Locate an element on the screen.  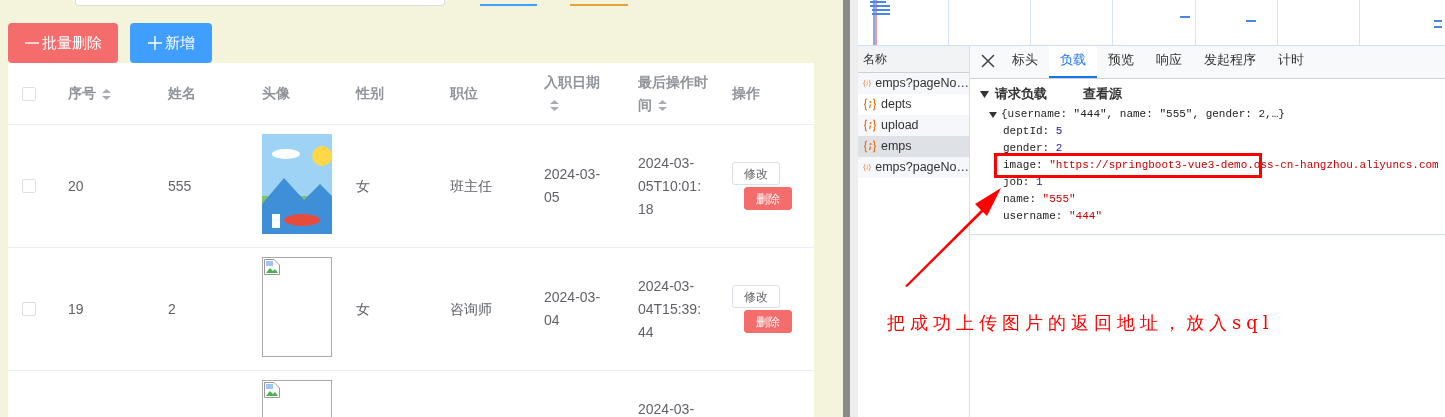
column-header: 姓名 is located at coordinates (182, 93).